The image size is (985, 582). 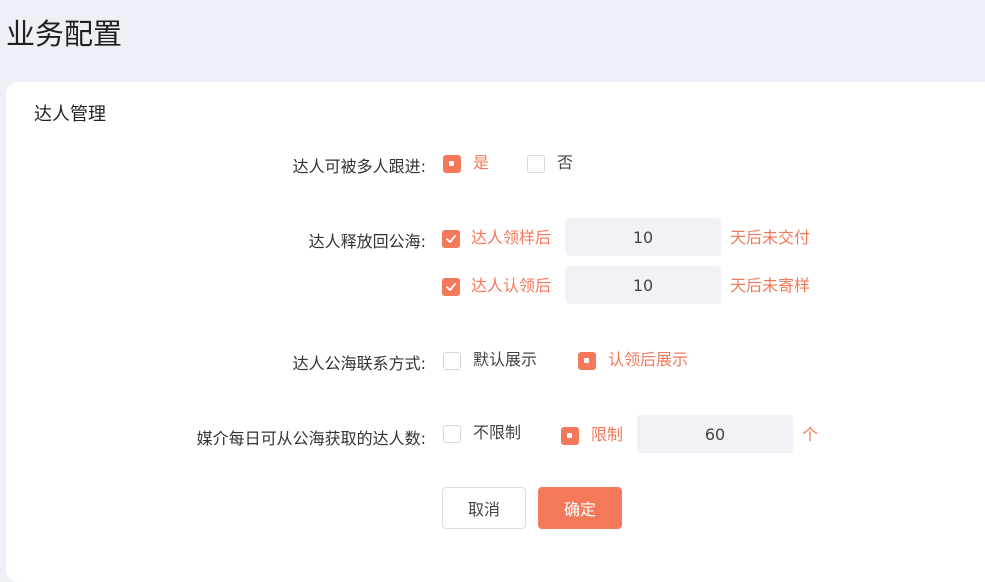 I want to click on multi-follow-label: 达人可被多人跟进:, so click(x=359, y=166).